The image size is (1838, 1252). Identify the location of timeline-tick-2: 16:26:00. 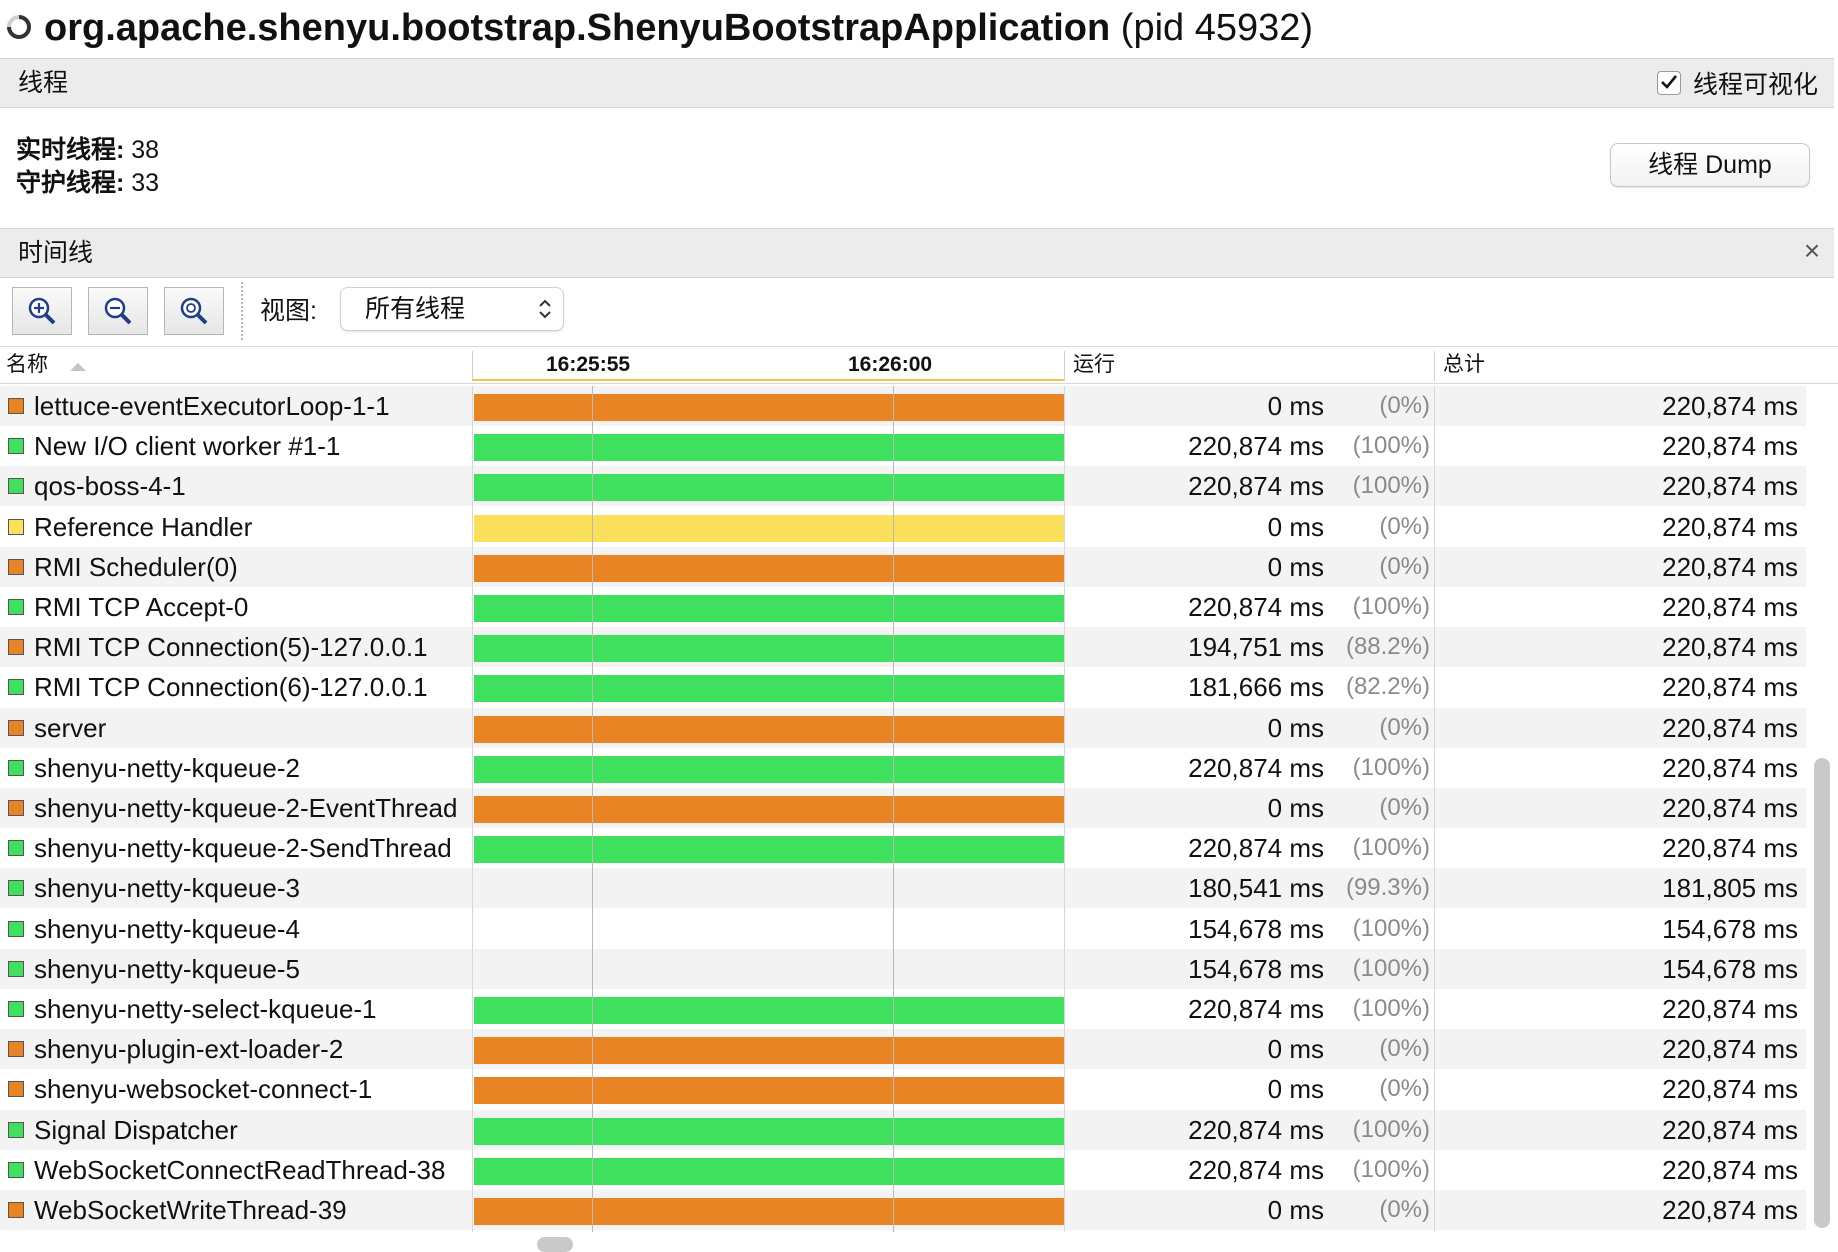
(890, 364).